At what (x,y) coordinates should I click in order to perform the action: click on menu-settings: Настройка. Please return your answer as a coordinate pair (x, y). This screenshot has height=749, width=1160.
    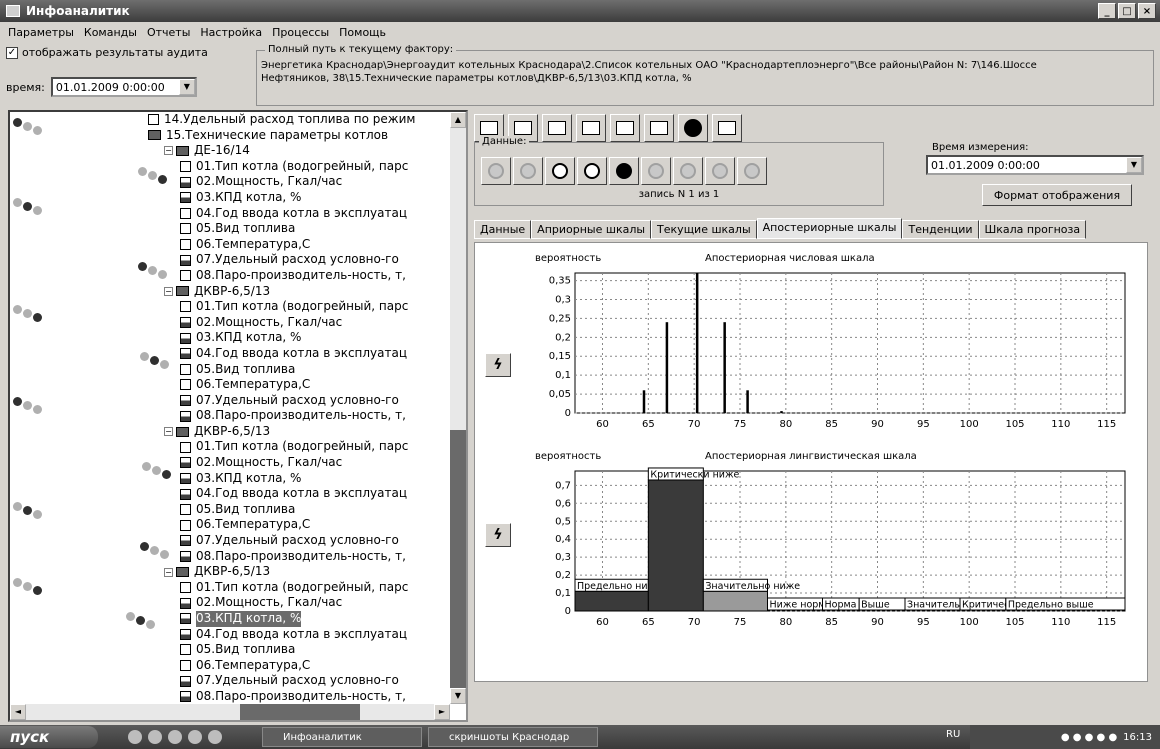
    Looking at the image, I should click on (231, 32).